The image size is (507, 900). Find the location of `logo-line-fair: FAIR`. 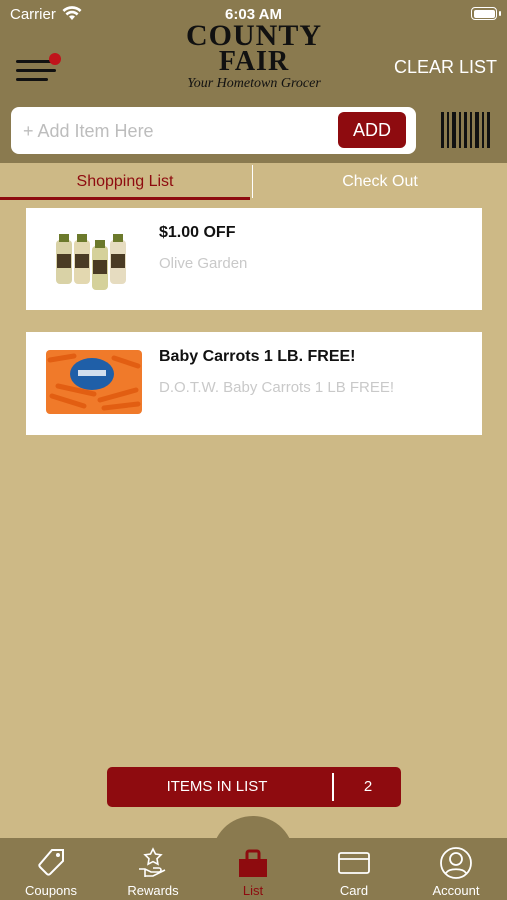

logo-line-fair: FAIR is located at coordinates (254, 61).